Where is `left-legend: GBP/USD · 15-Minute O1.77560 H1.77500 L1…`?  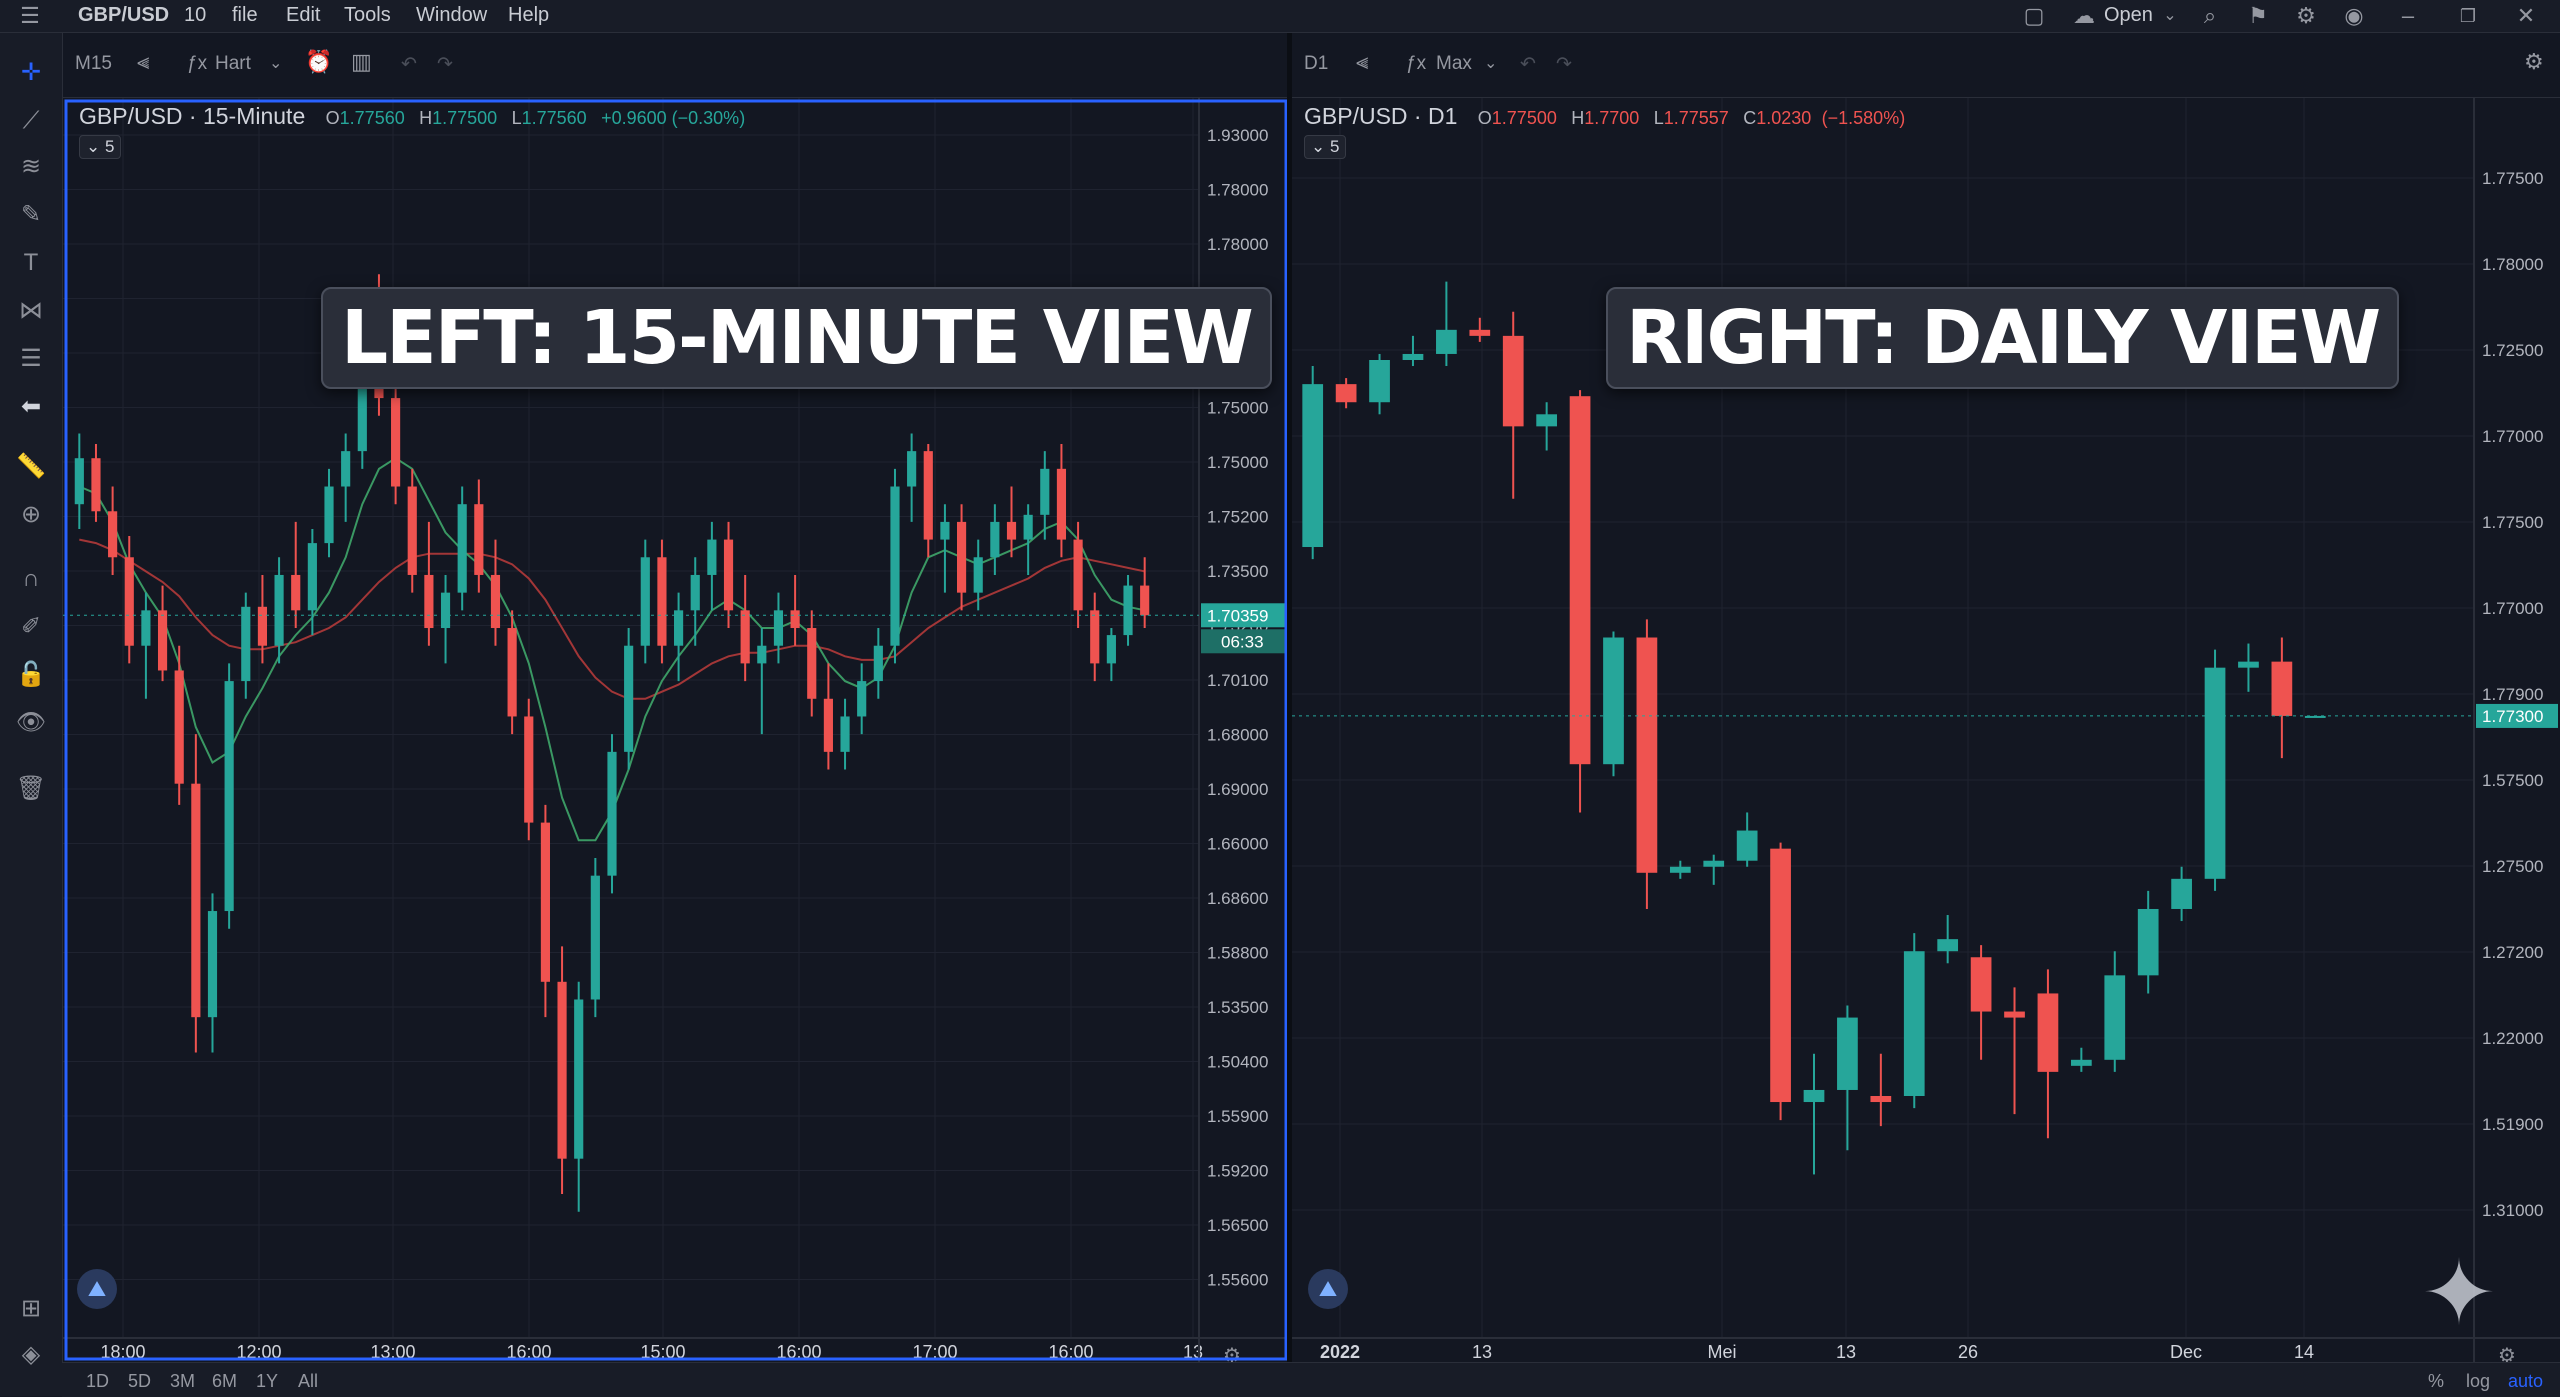 left-legend: GBP/USD · 15-Minute O1.77560 H1.77500 L1… is located at coordinates (412, 116).